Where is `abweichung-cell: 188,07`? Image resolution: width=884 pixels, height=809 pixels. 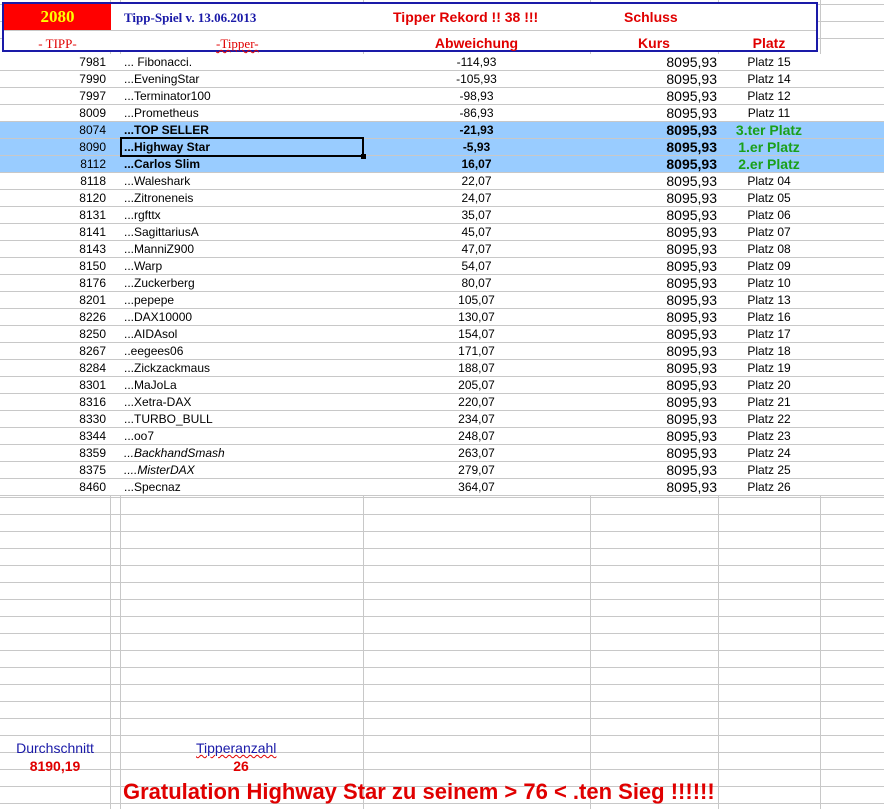 abweichung-cell: 188,07 is located at coordinates (476, 368).